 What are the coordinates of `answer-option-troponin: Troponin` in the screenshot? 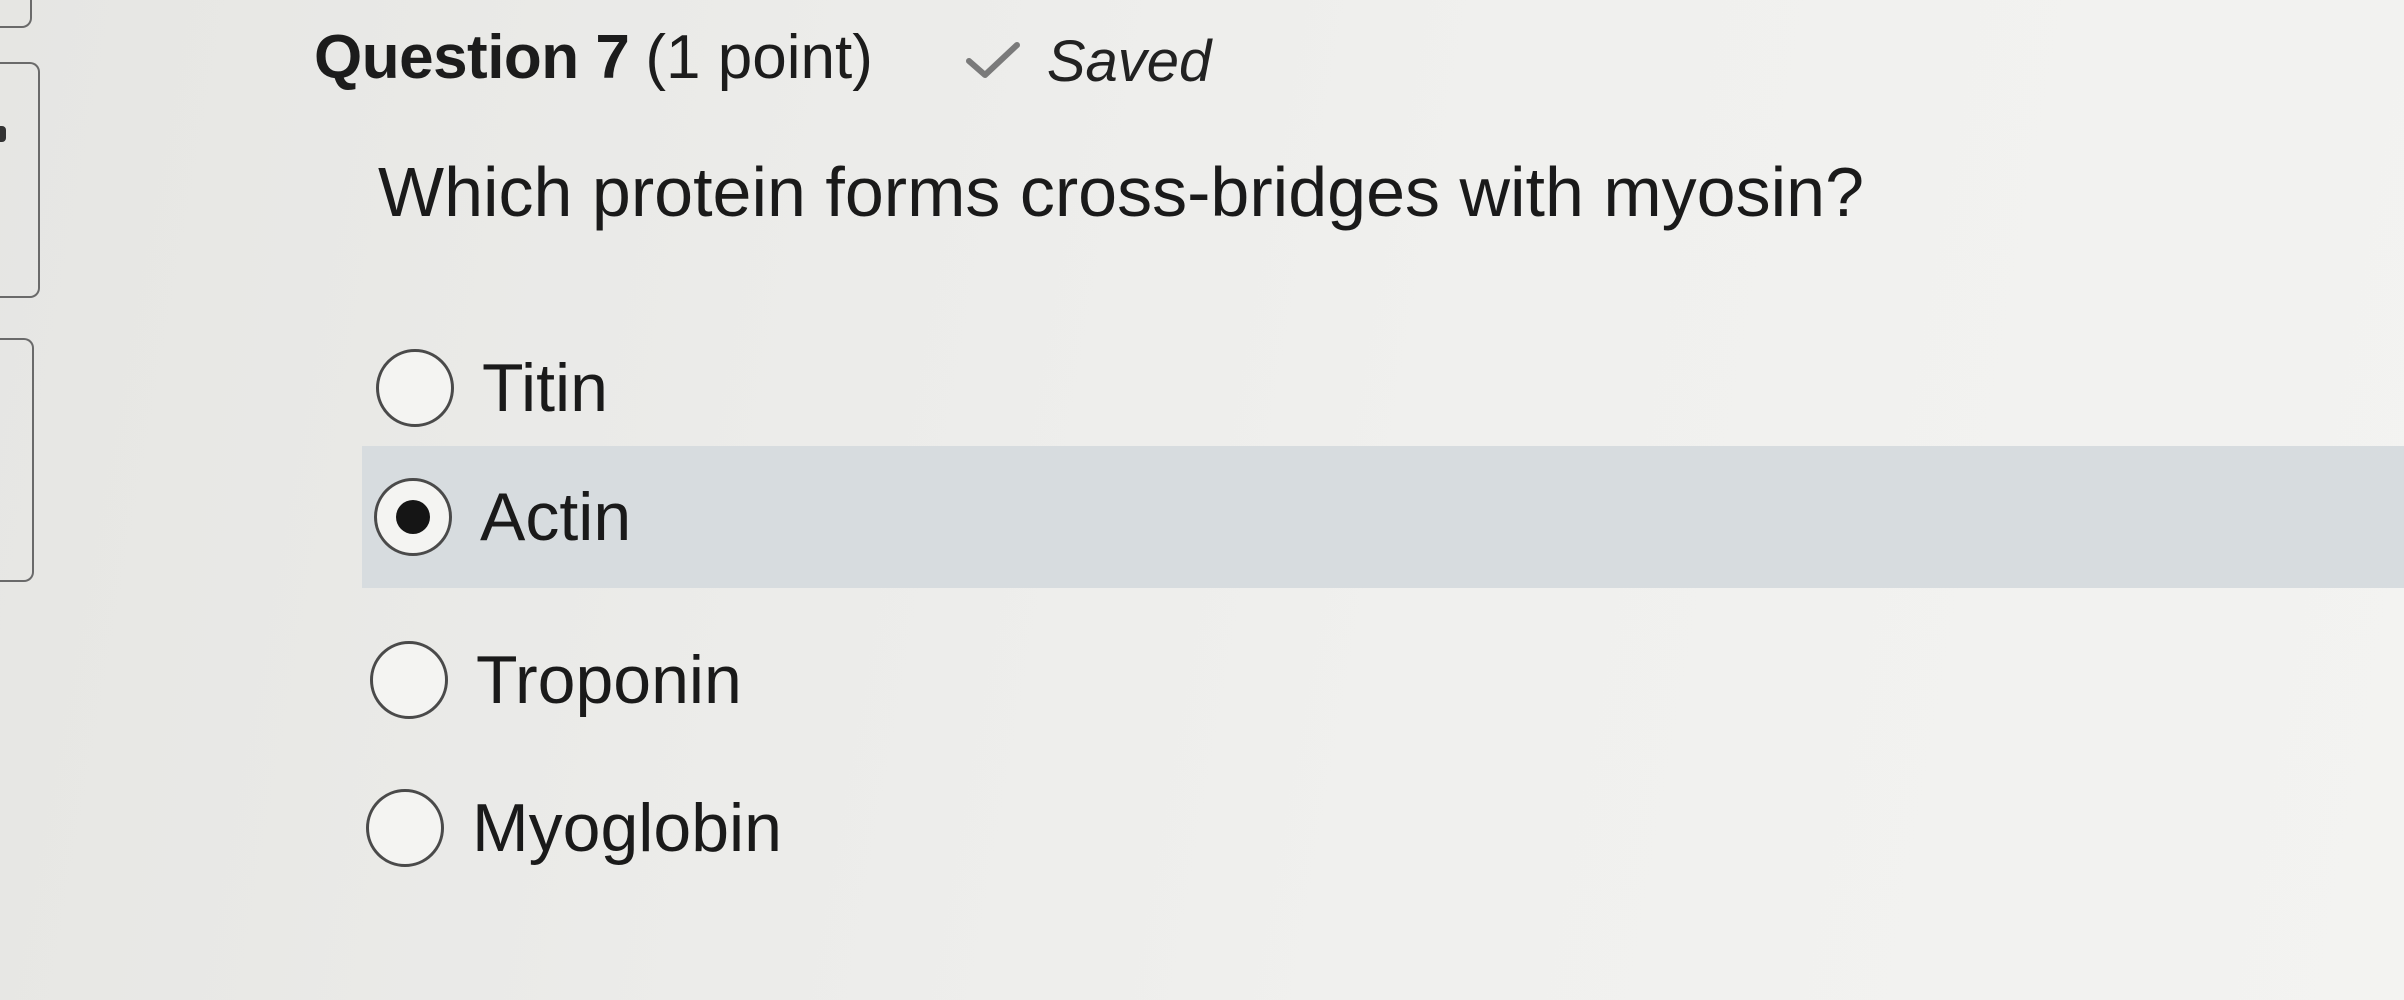 It's located at (556, 680).